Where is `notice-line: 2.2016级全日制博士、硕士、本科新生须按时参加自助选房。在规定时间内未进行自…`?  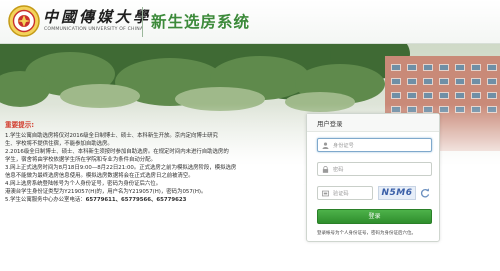
notice-line: 2.2016级全日制博士、硕士、本科新生须按时参加自助选房。在规定时间内未进行自… is located at coordinates (117, 152).